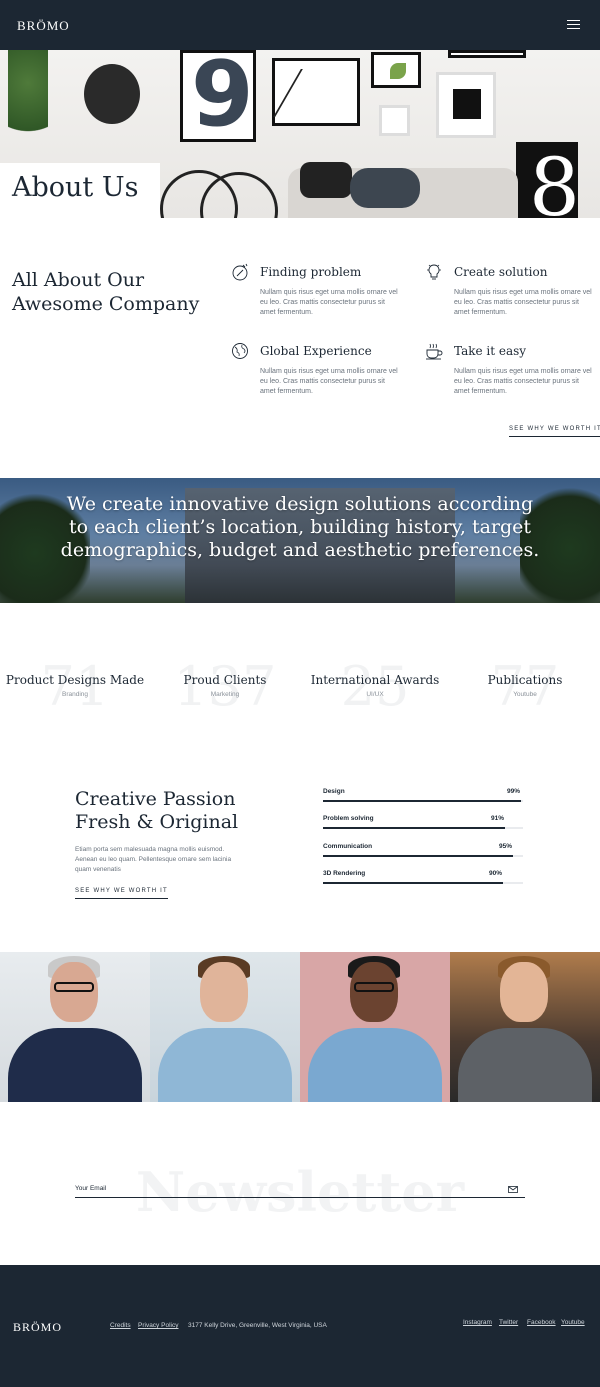 Image resolution: width=600 pixels, height=1387 pixels. I want to click on skill-row: Problem solving 91%, so click(423, 825).